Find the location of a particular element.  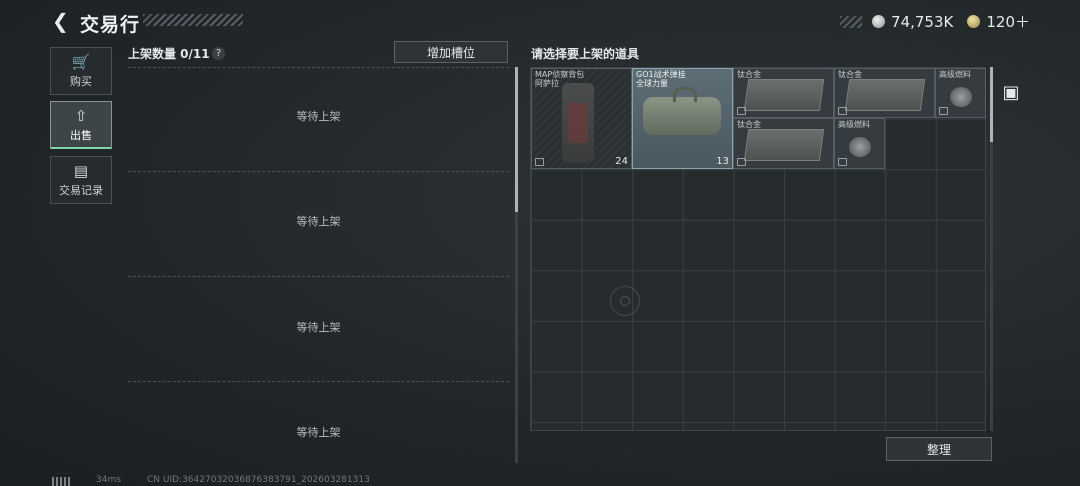

item-name: MAP侦察背包 阿萨拉 is located at coordinates (560, 79).